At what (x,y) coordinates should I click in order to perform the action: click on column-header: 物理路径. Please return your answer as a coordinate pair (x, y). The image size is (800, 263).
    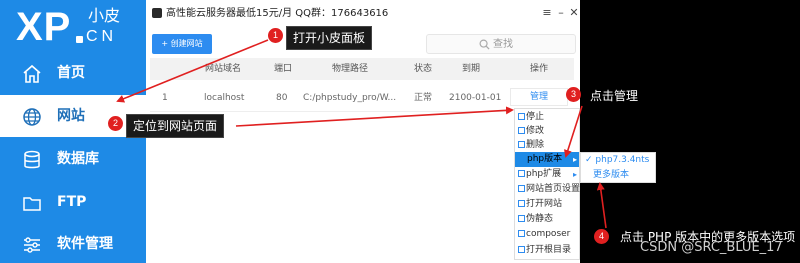
    Looking at the image, I should click on (350, 69).